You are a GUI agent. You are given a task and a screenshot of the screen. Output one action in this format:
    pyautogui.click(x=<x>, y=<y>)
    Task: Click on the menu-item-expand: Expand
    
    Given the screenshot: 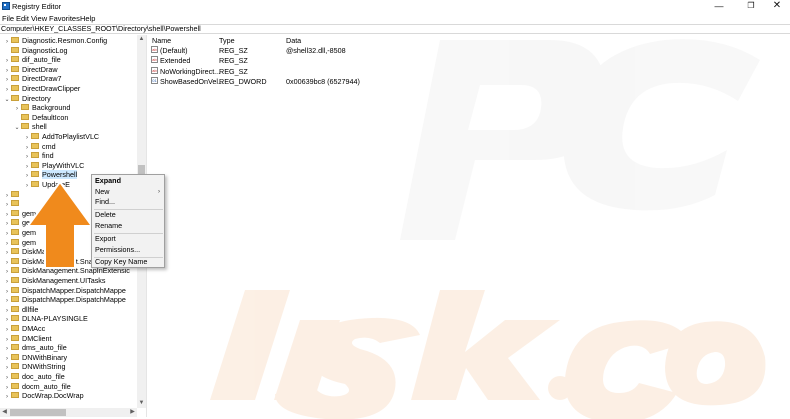 What is the action you would take?
    pyautogui.click(x=108, y=181)
    